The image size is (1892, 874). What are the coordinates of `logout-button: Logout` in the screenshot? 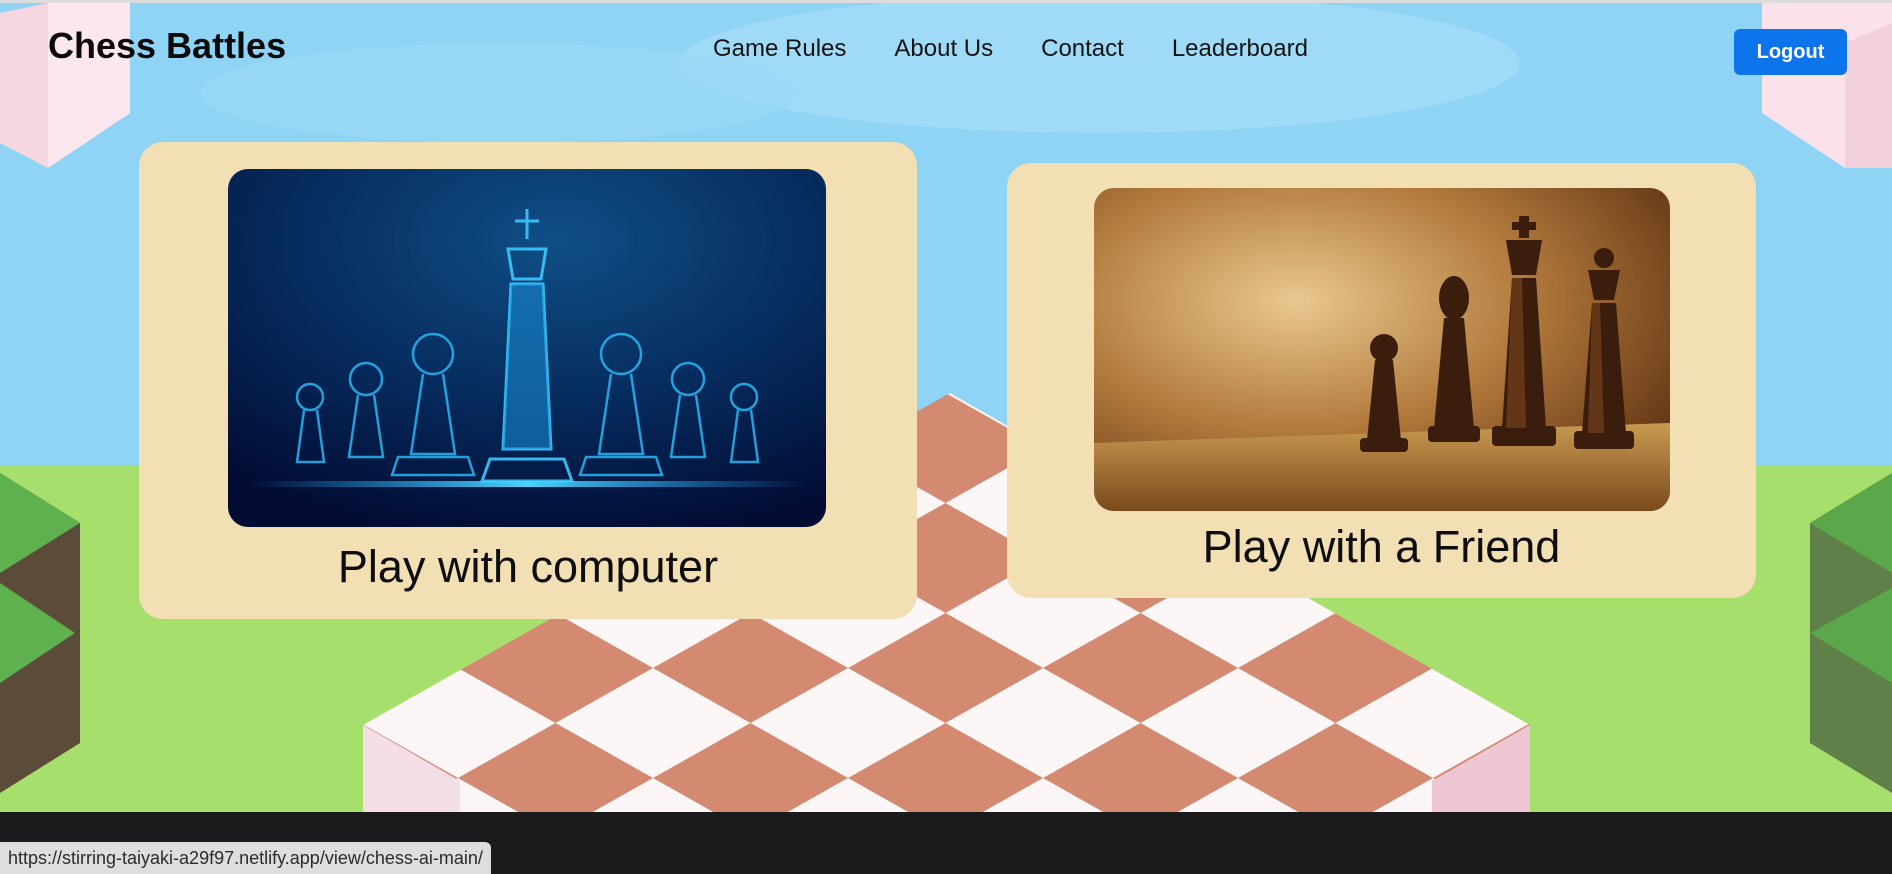 It's located at (1790, 52).